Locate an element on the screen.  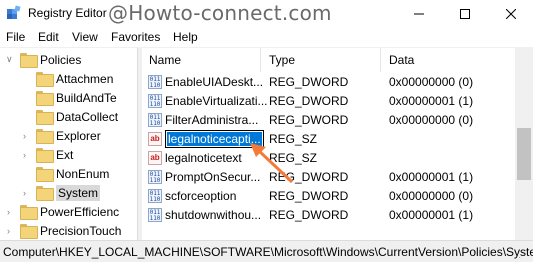
tree-item-policies: ∨ Policies is located at coordinates (42, 59).